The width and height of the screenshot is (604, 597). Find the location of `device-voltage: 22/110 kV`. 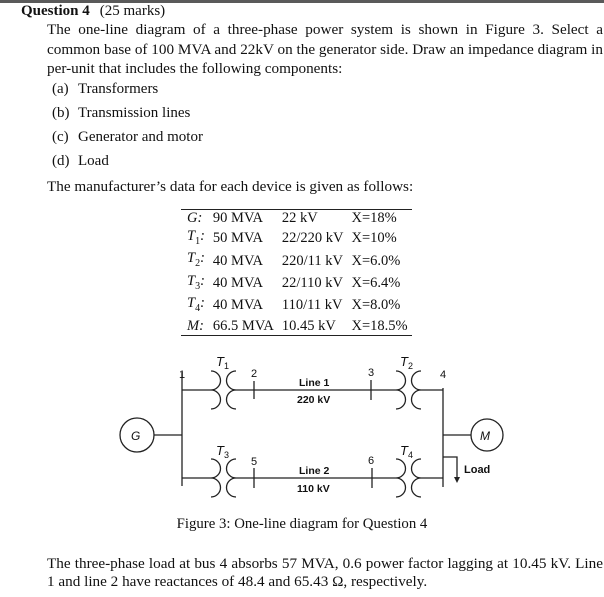

device-voltage: 22/110 kV is located at coordinates (312, 283).